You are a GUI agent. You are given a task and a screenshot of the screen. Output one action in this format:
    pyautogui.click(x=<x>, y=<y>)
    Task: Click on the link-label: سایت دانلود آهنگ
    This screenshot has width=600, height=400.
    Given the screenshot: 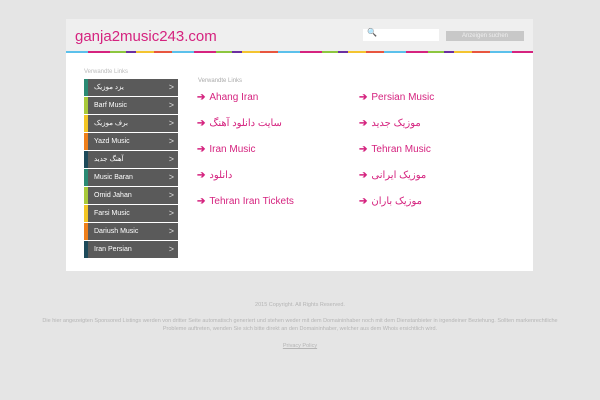 What is the action you would take?
    pyautogui.click(x=245, y=123)
    